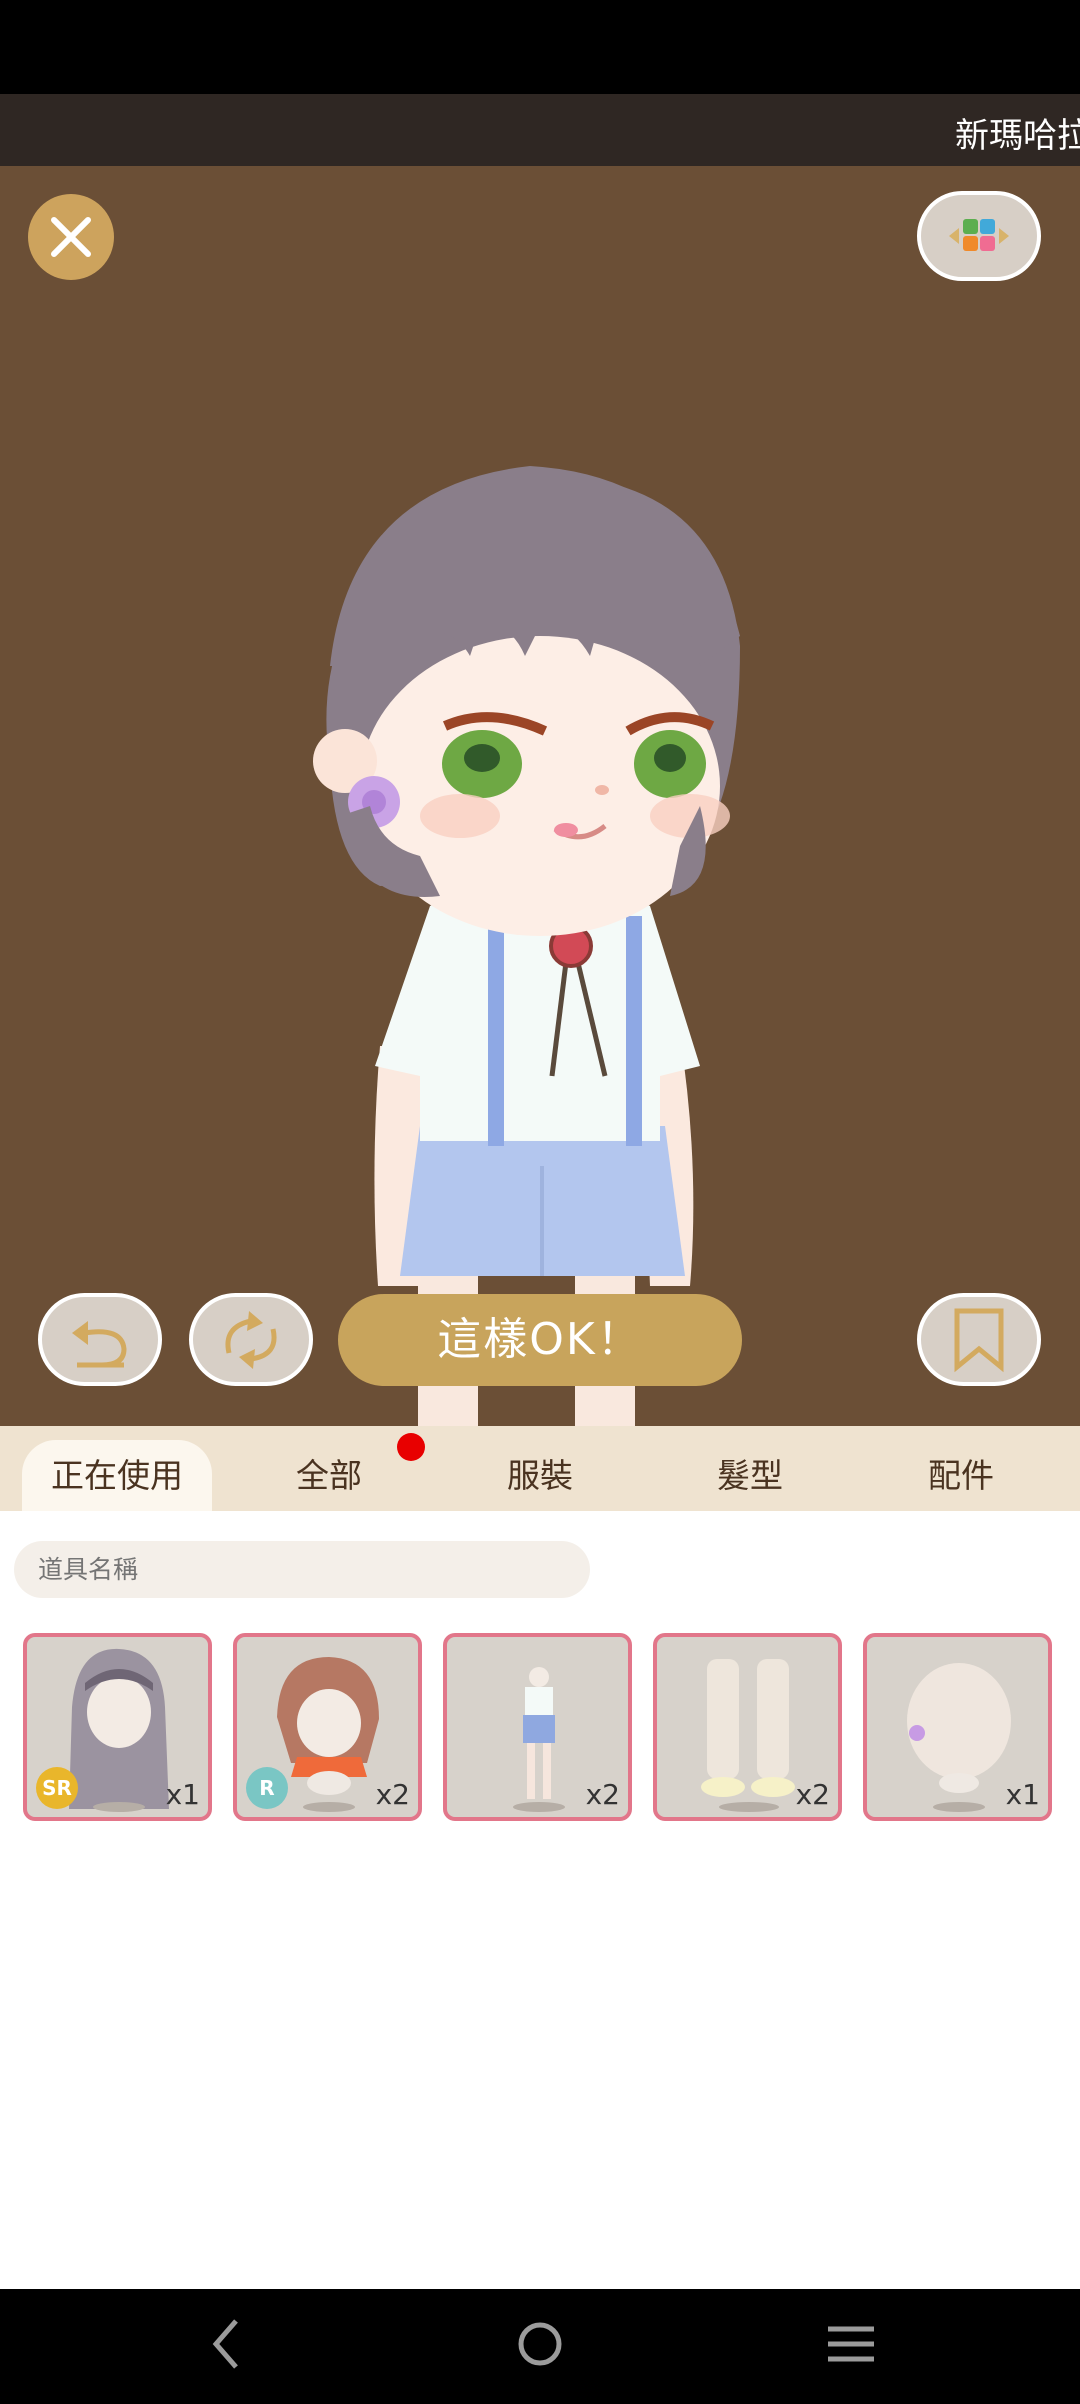 This screenshot has width=1080, height=2404. Describe the element at coordinates (411, 1447) in the screenshot. I see `new-badge` at that location.